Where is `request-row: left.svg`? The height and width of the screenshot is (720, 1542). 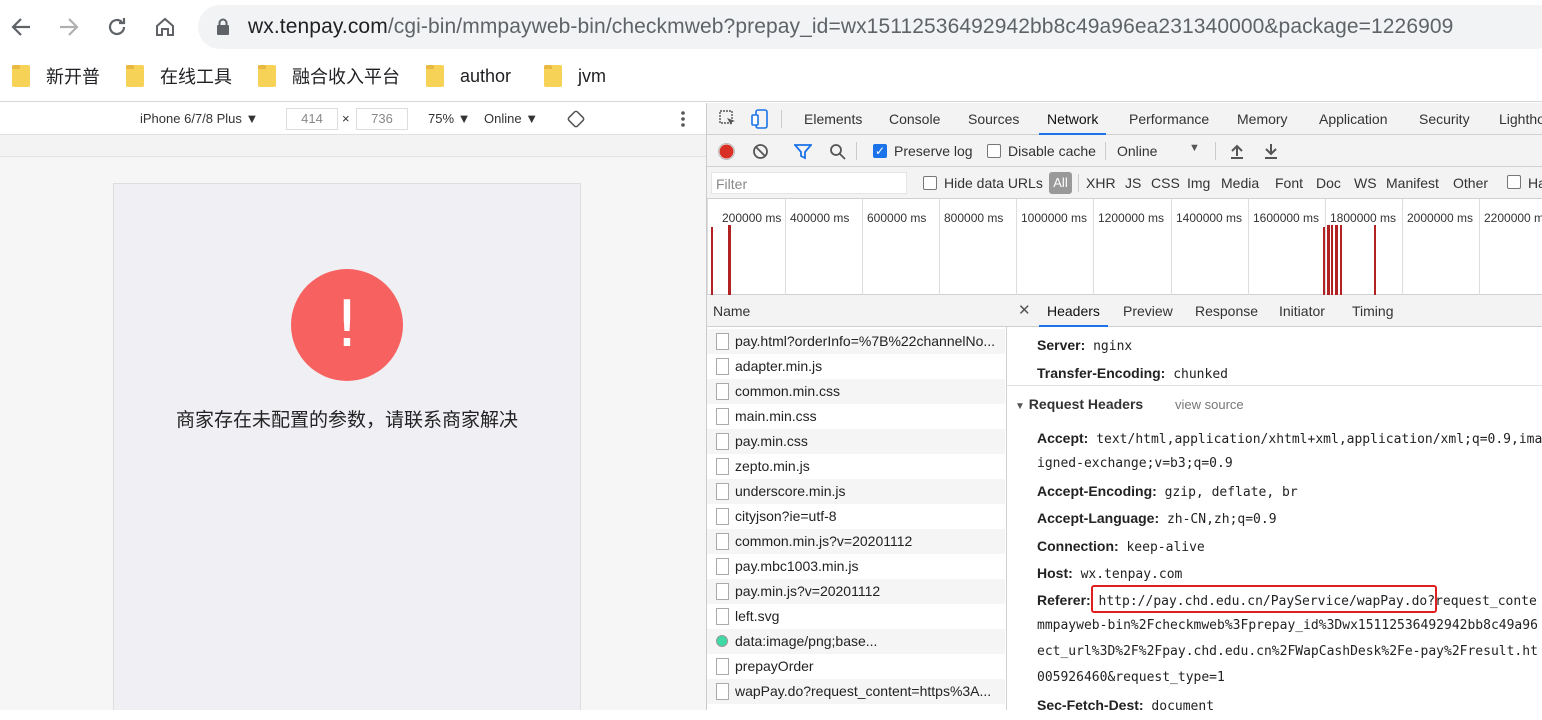
request-row: left.svg is located at coordinates (856, 616).